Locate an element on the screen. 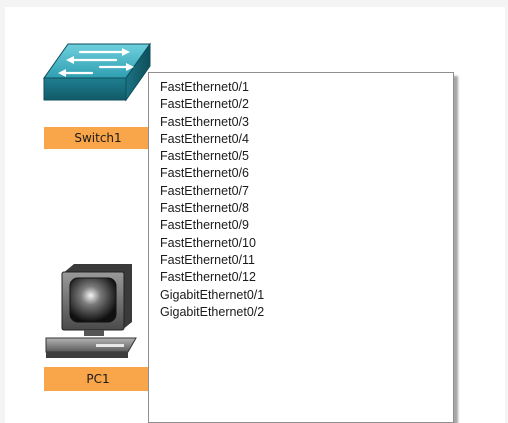 Image resolution: width=508 pixels, height=423 pixels. port-menu-item-fa0-5: FastEthernet0/5 is located at coordinates (306, 156).